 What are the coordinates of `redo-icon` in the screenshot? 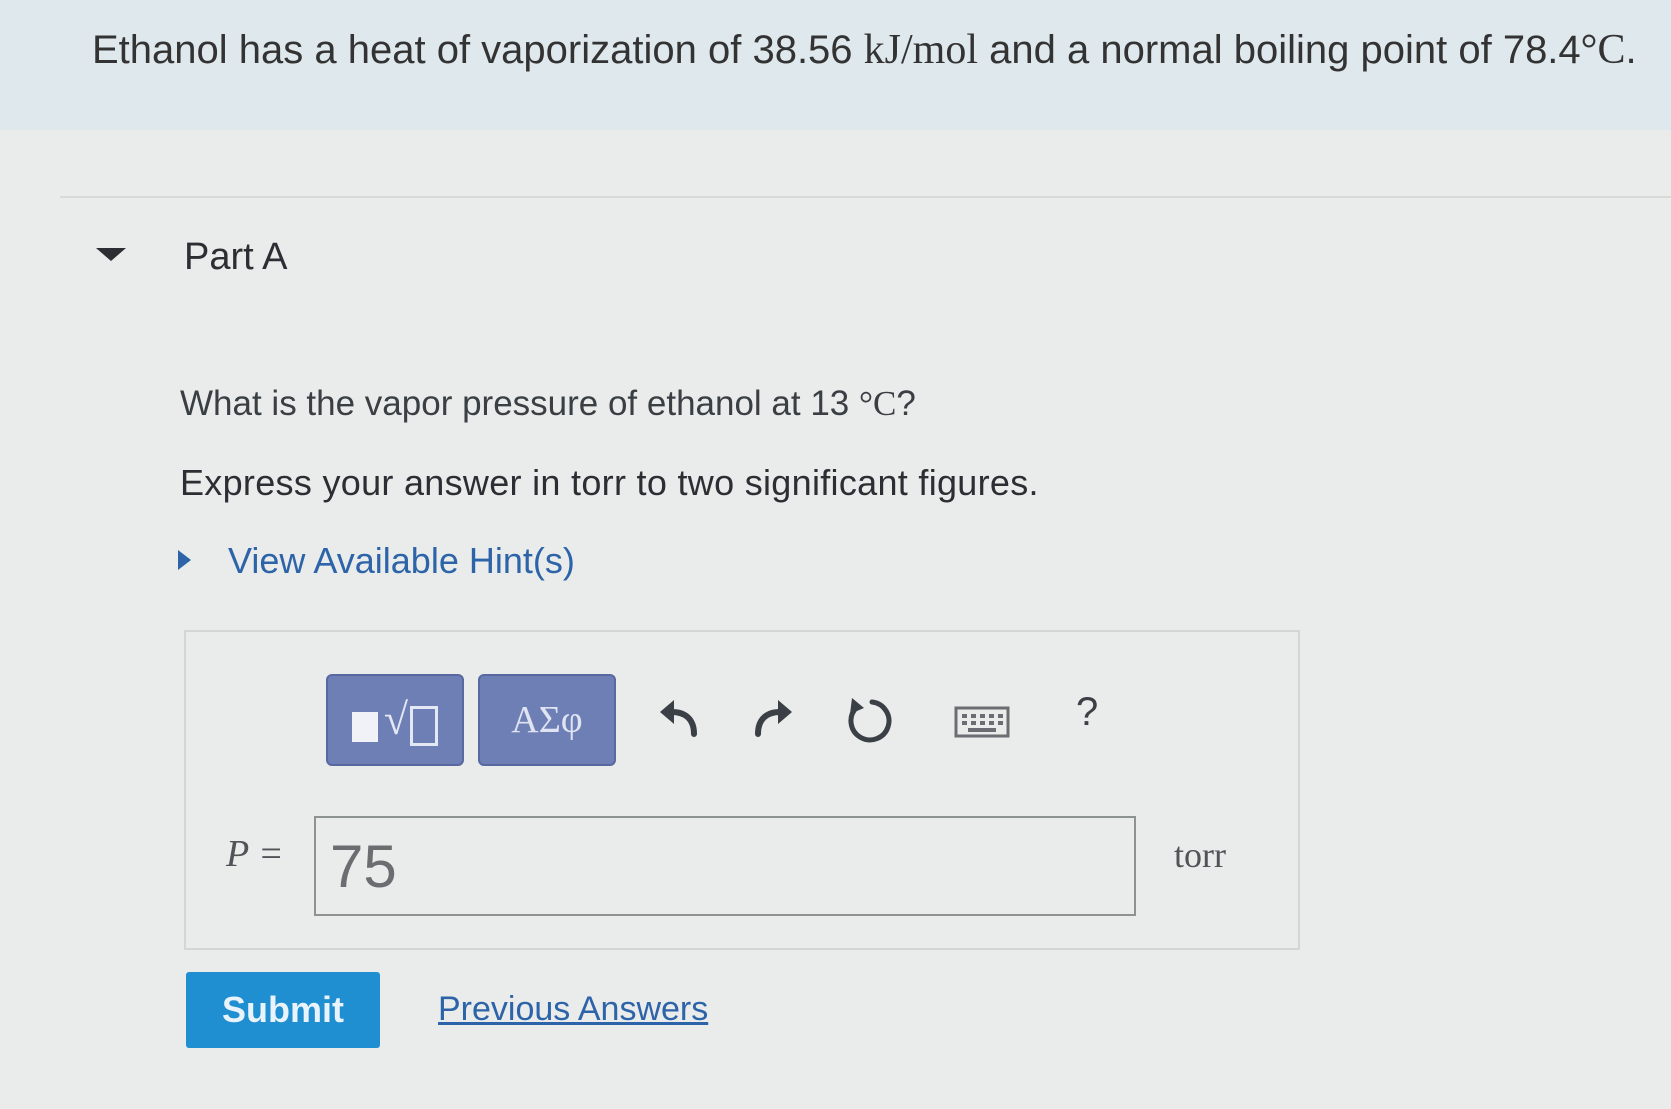 It's located at (772, 720).